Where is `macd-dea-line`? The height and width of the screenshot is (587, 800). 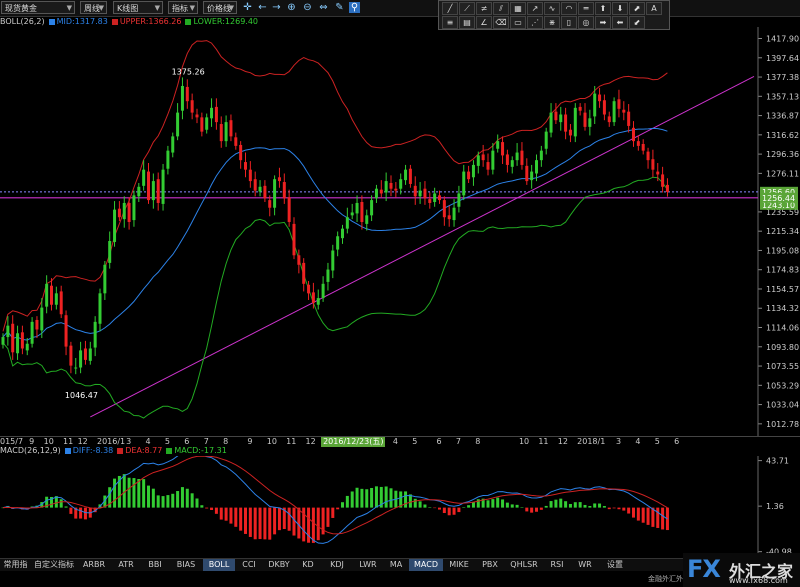
macd-dea-line is located at coordinates (335, 495).